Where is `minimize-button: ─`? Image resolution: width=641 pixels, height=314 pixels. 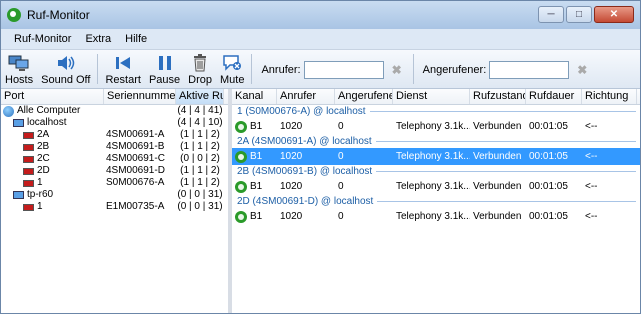 minimize-button: ─ is located at coordinates (551, 14).